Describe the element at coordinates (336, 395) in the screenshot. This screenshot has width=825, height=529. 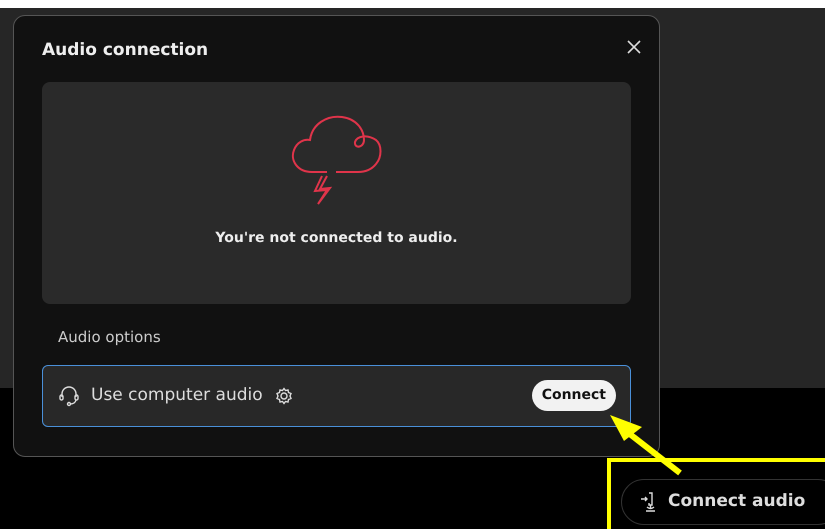
I see `audio-option: Use computer audio Connect` at that location.